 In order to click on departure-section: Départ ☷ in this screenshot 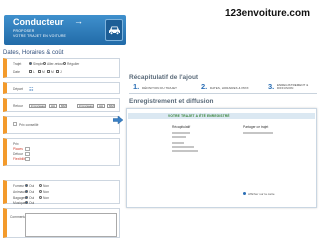, I will do `click(61, 88)`.